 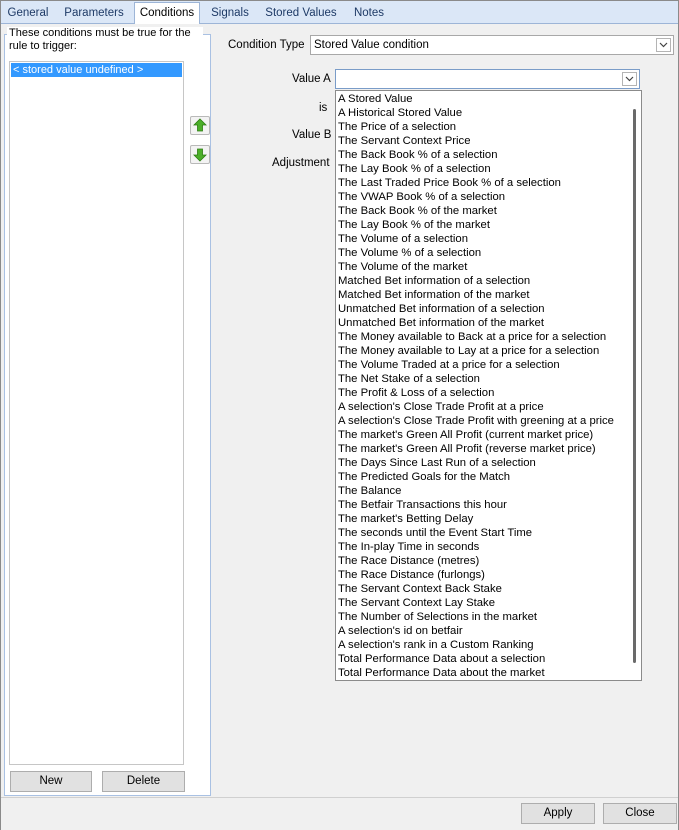 What do you see at coordinates (94, 13) in the screenshot?
I see `tab-parameters: Parameters` at bounding box center [94, 13].